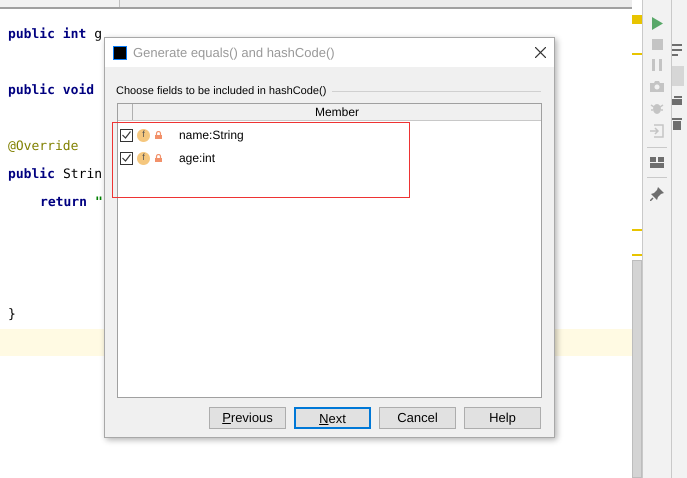 The width and height of the screenshot is (687, 478). I want to click on layout-icon, so click(657, 162).